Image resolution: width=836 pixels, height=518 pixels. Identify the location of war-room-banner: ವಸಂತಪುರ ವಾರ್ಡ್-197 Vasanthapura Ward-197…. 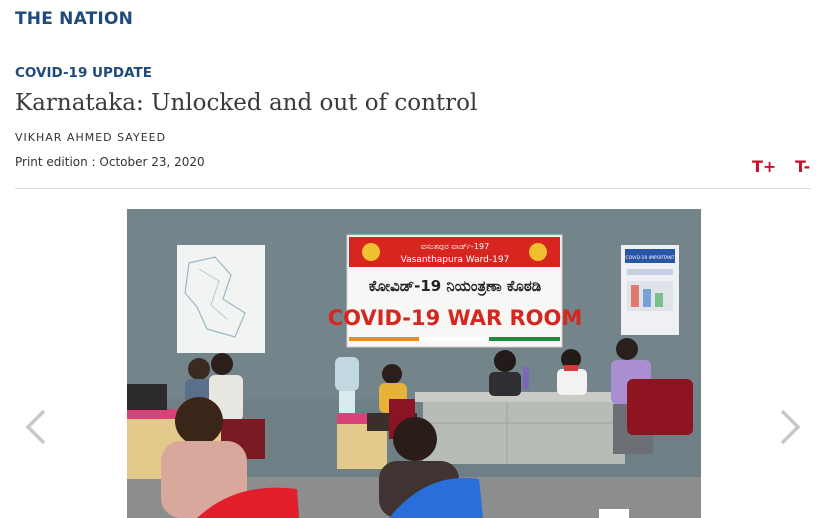
(455, 291).